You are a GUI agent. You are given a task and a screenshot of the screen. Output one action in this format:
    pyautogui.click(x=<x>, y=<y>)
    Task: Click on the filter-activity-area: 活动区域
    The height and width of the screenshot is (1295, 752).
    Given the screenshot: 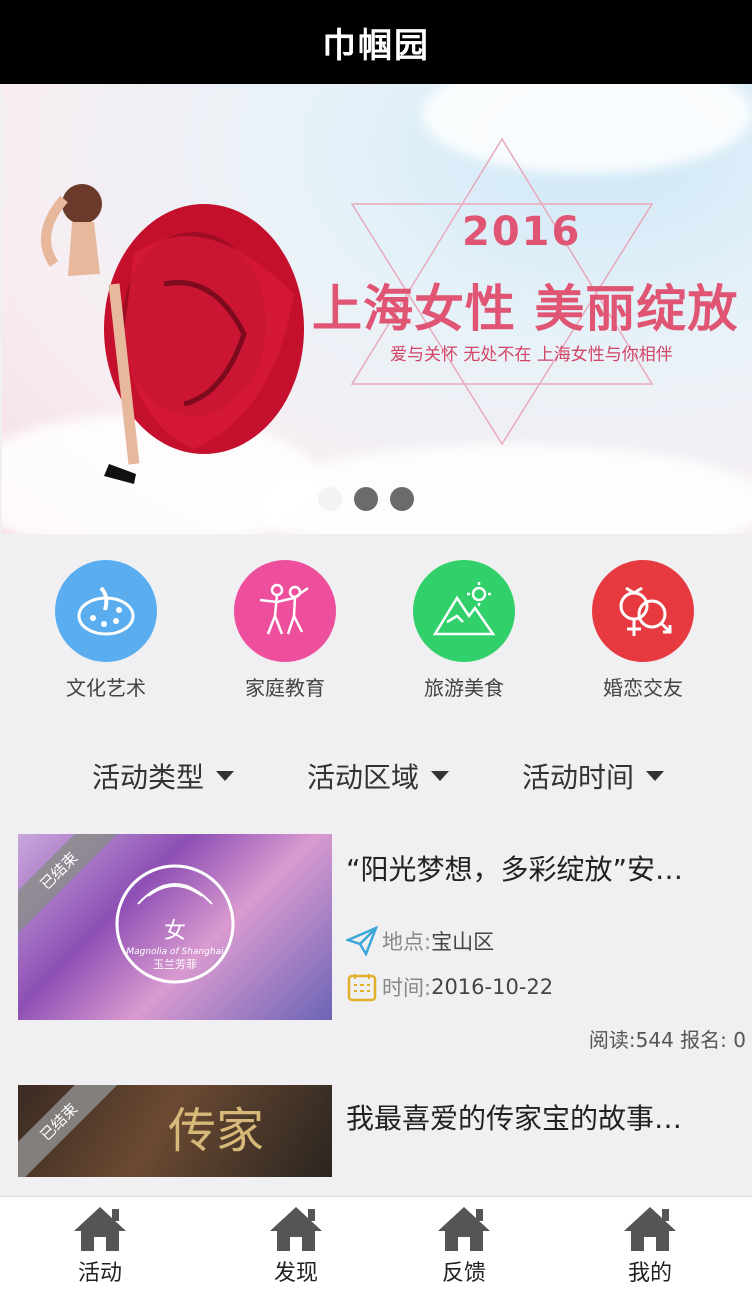 What is the action you would take?
    pyautogui.click(x=378, y=776)
    